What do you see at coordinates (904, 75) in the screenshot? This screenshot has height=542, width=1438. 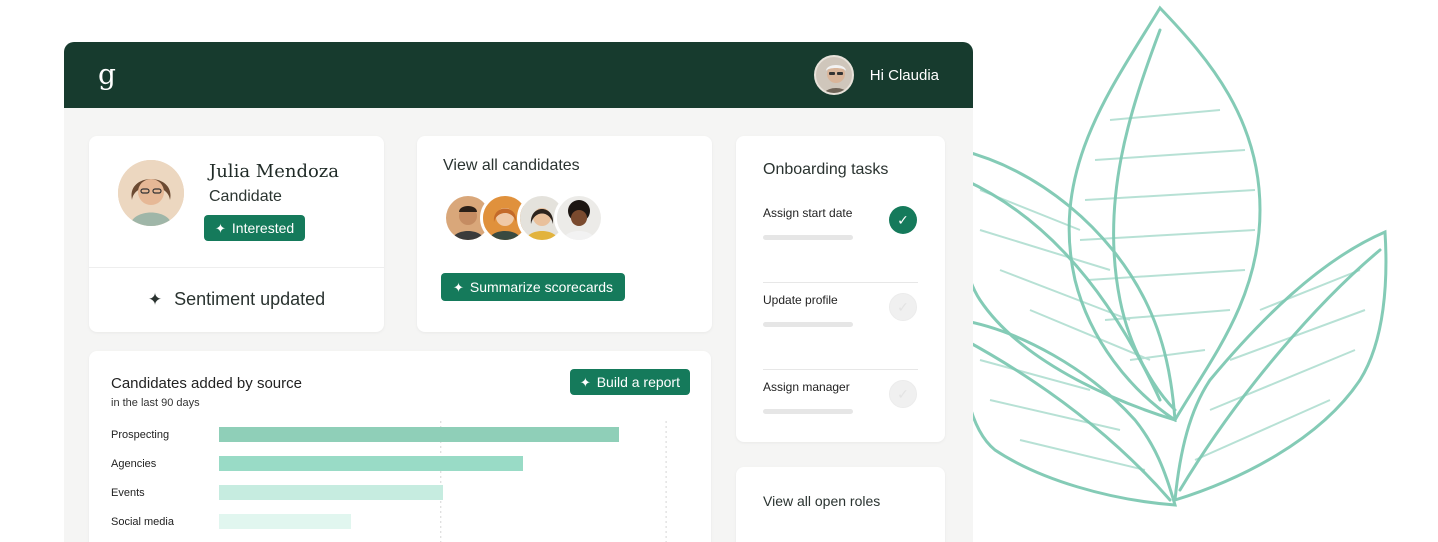 I see `greeting-text: Hi Claudia` at bounding box center [904, 75].